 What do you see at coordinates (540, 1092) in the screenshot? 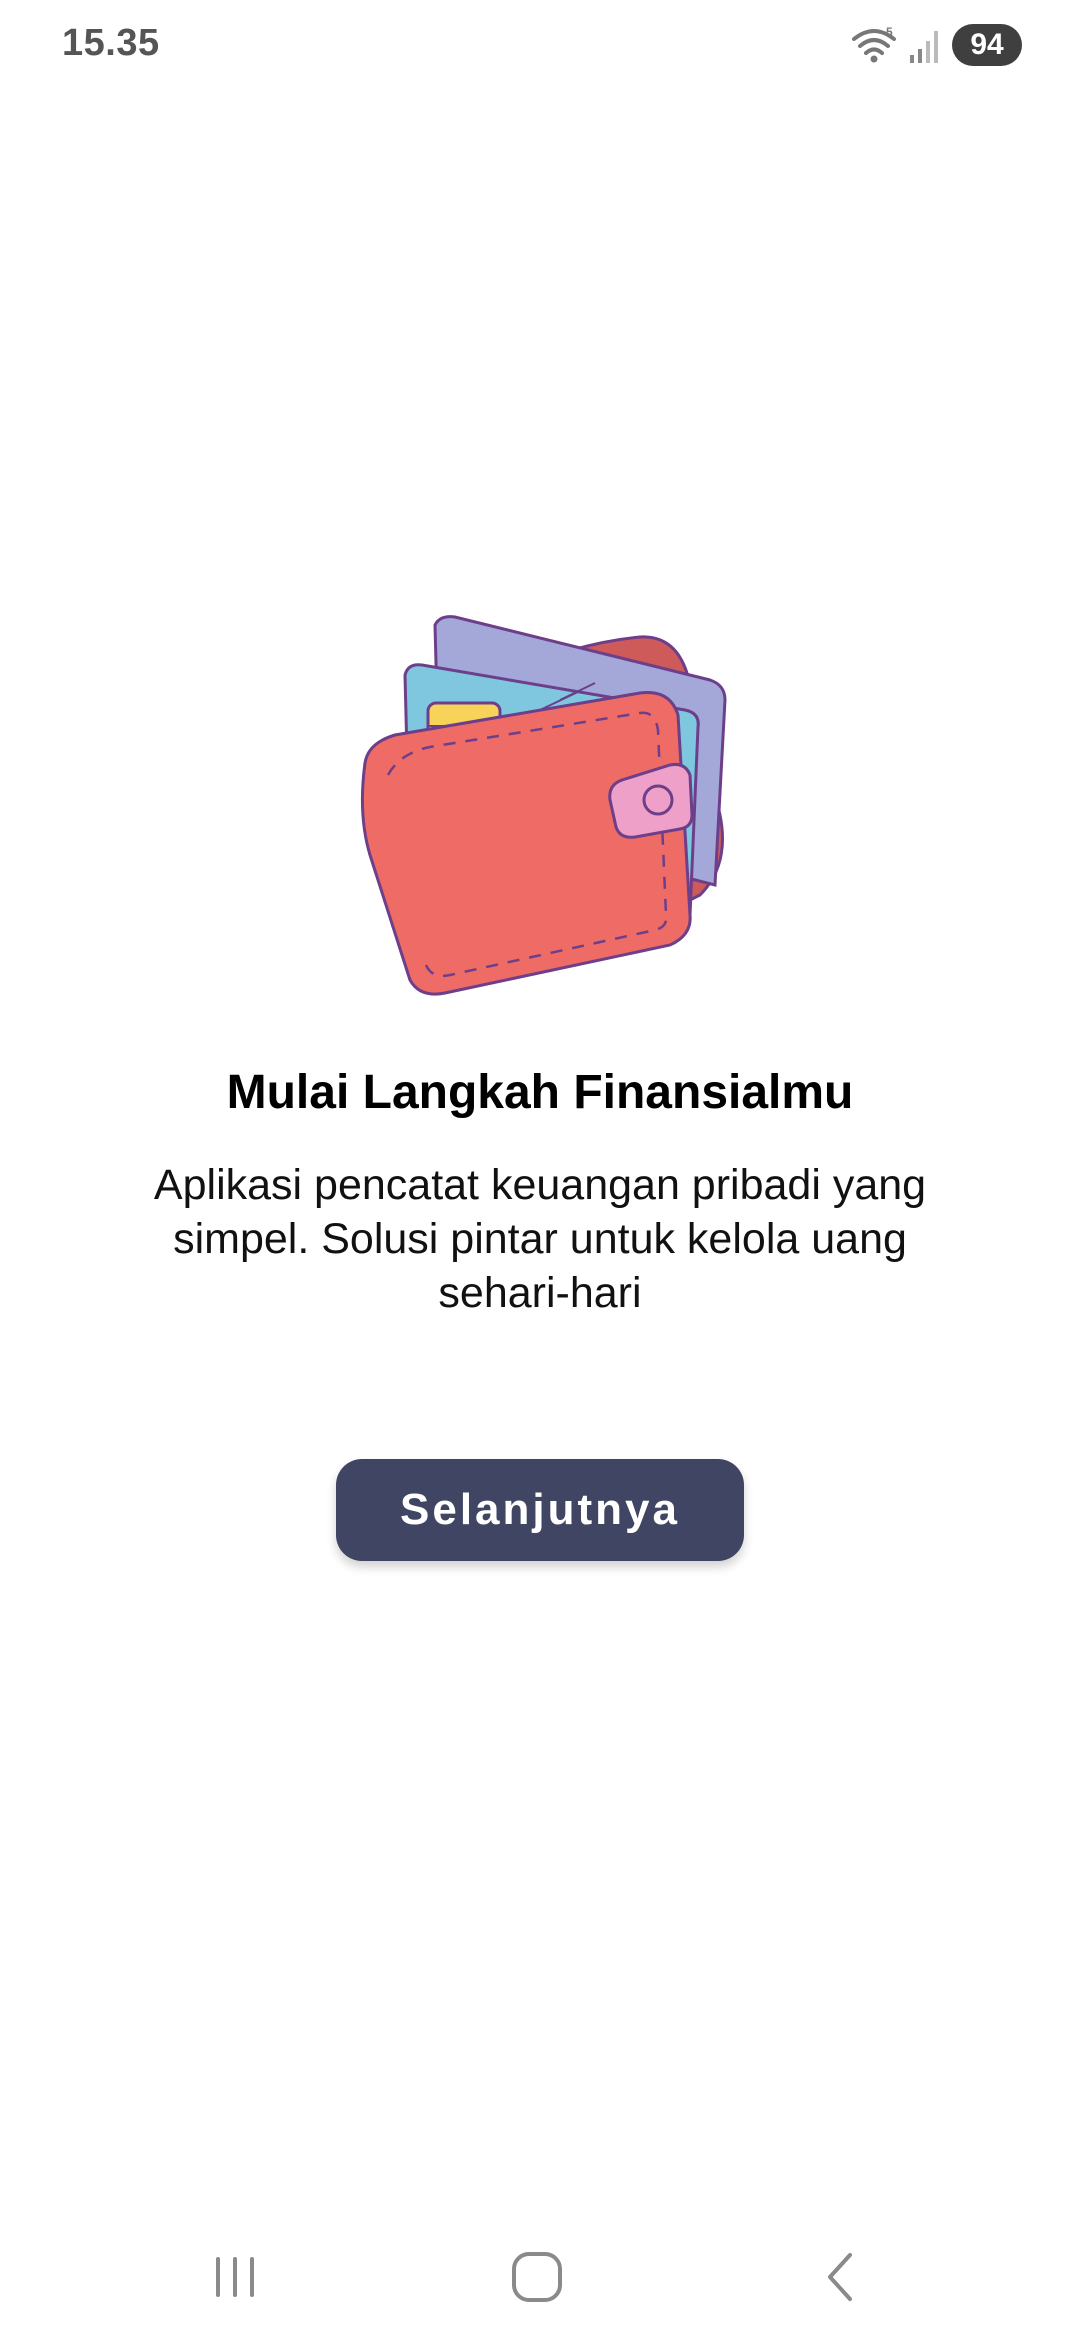
I see `onboarding-title: Mulai Langkah Finansialmu` at bounding box center [540, 1092].